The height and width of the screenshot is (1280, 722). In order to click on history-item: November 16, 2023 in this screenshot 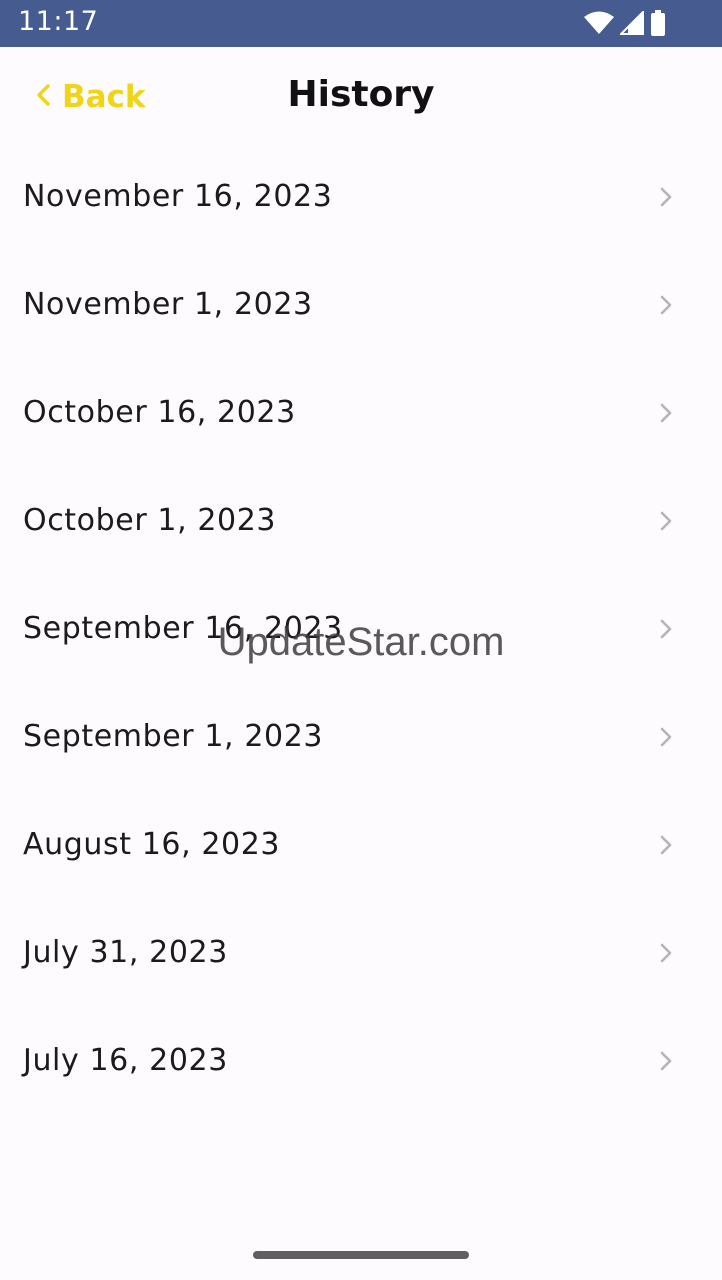, I will do `click(361, 199)`.